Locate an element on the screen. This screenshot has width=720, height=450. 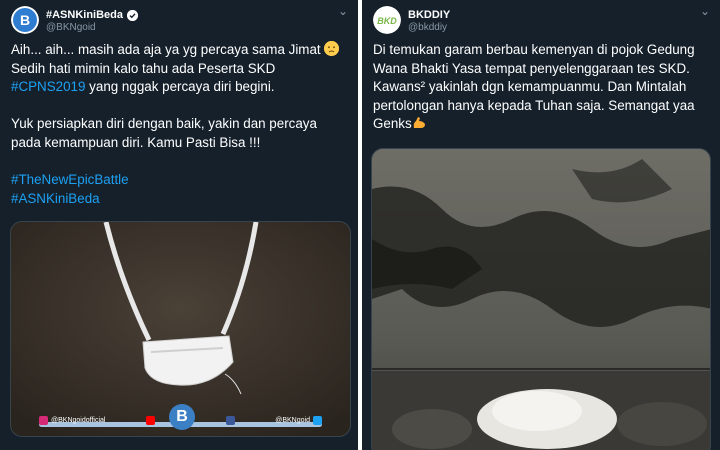
twitter-icon is located at coordinates (317, 420).